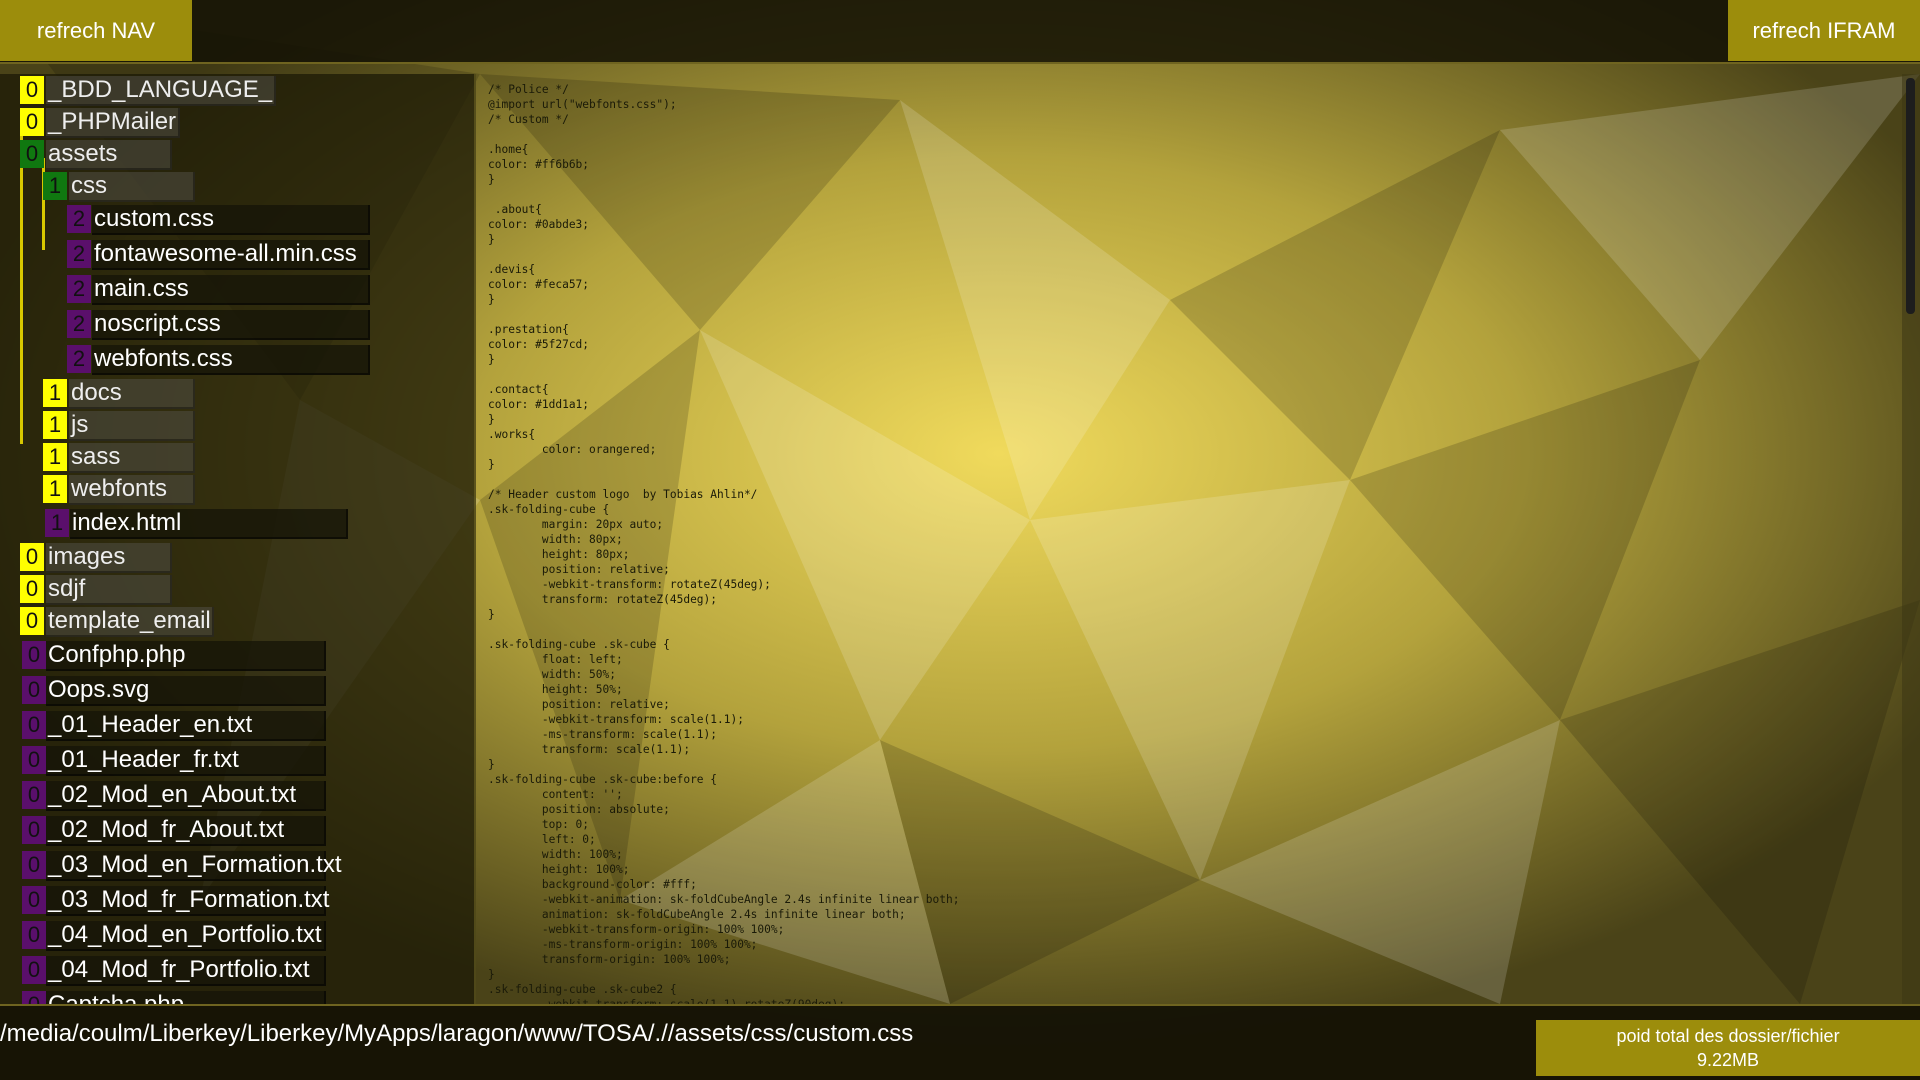  Describe the element at coordinates (235, 394) in the screenshot. I see `tree-folder-item: 1 docs` at that location.